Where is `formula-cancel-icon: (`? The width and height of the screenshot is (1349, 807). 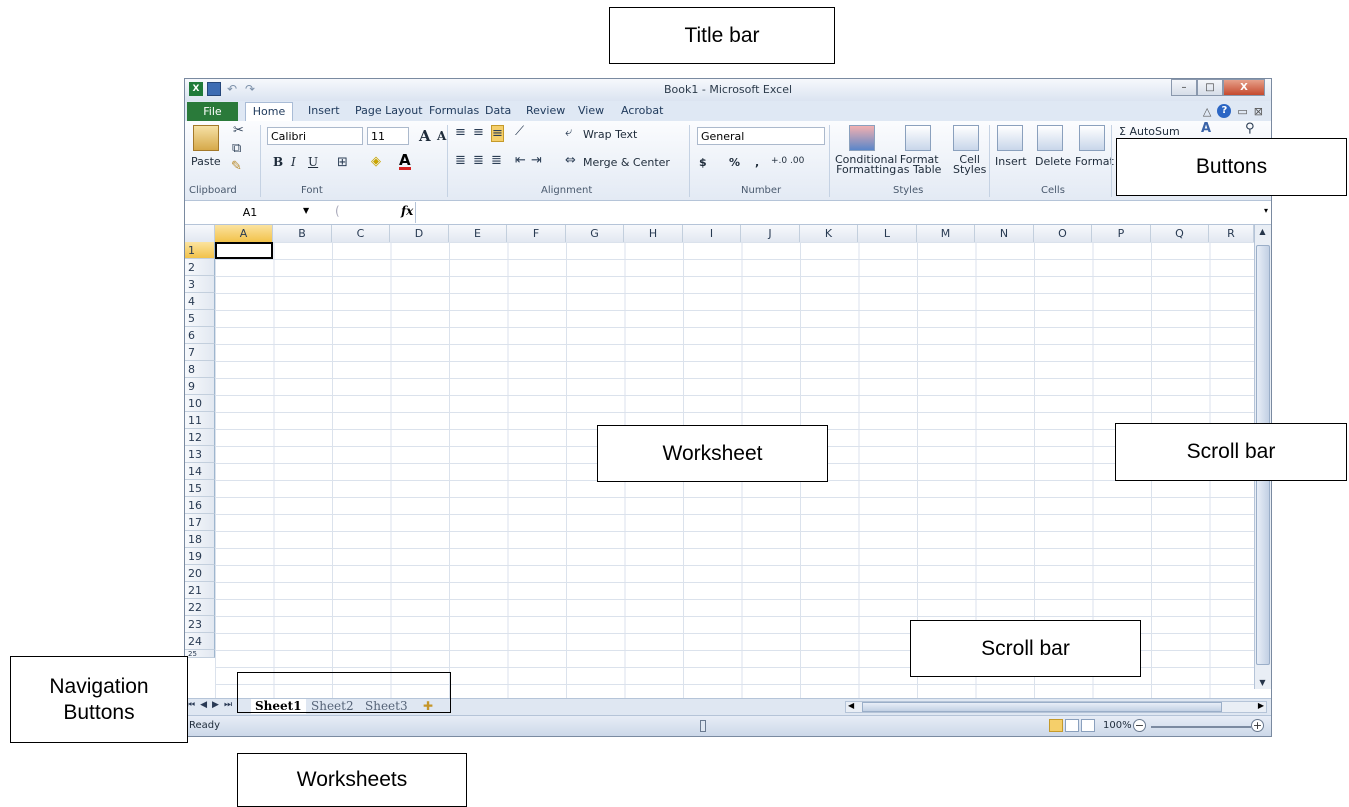 formula-cancel-icon: ( is located at coordinates (337, 211).